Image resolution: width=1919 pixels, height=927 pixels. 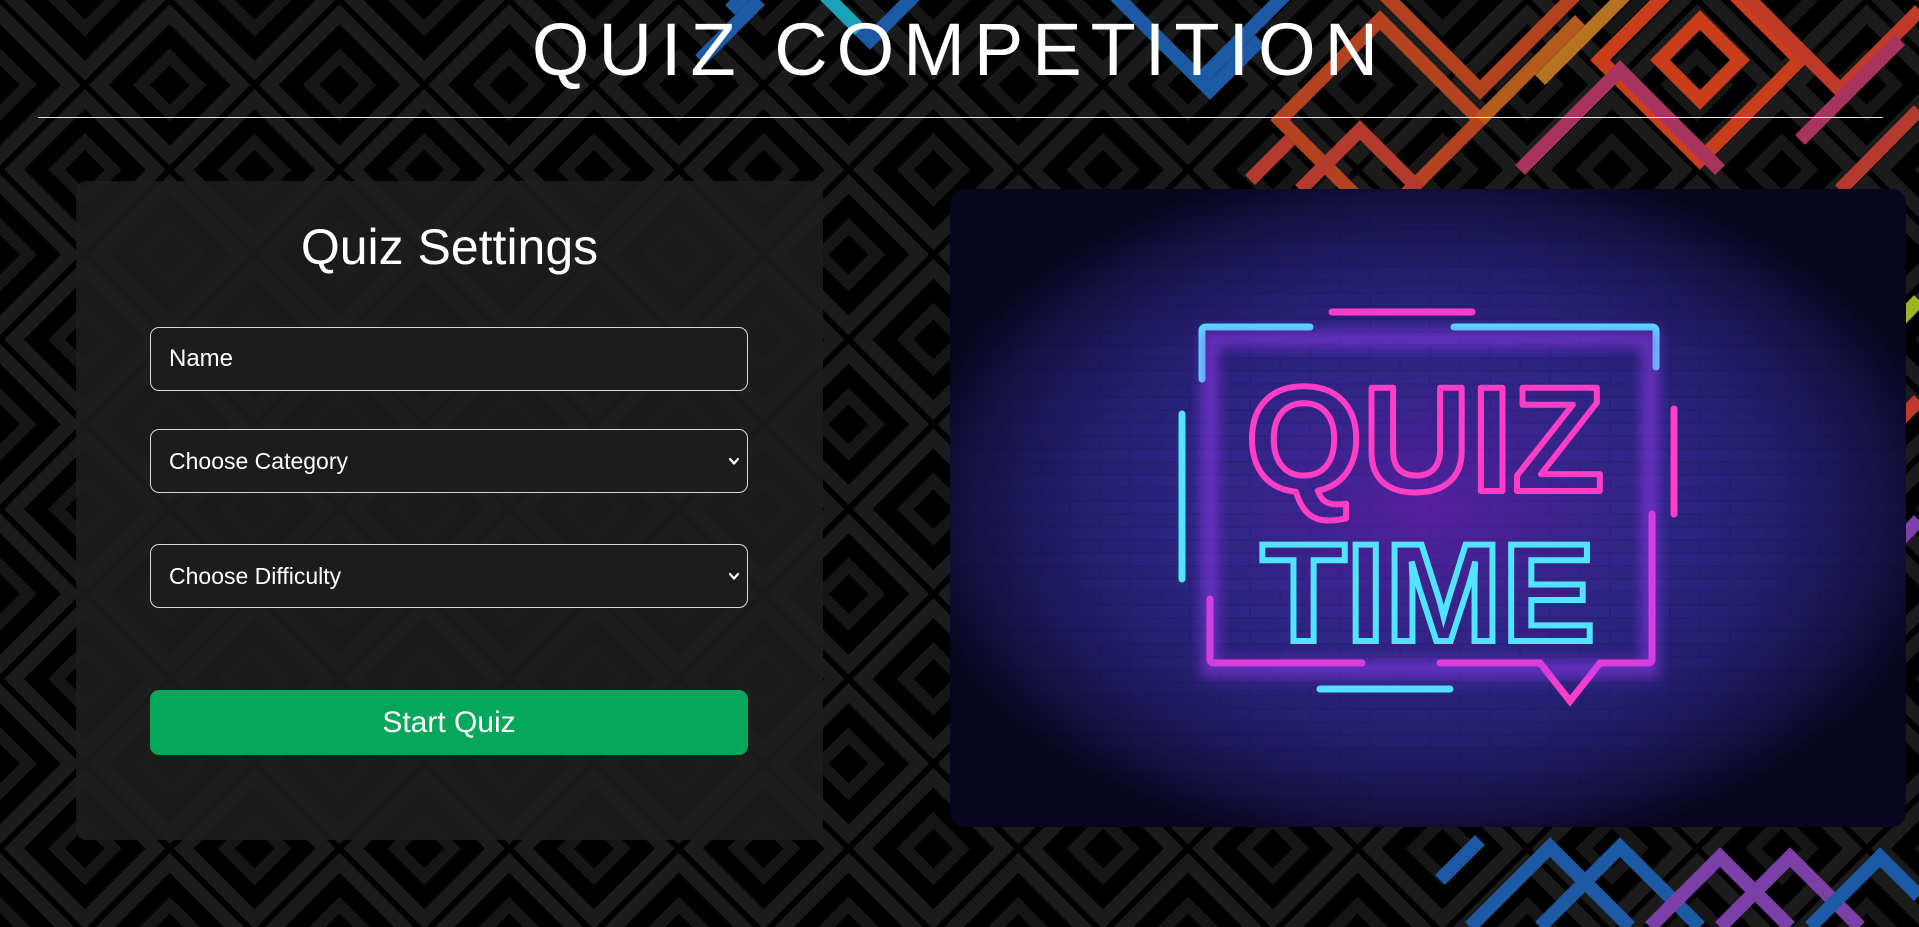 I want to click on panel-title: Quiz Settings, so click(x=449, y=247).